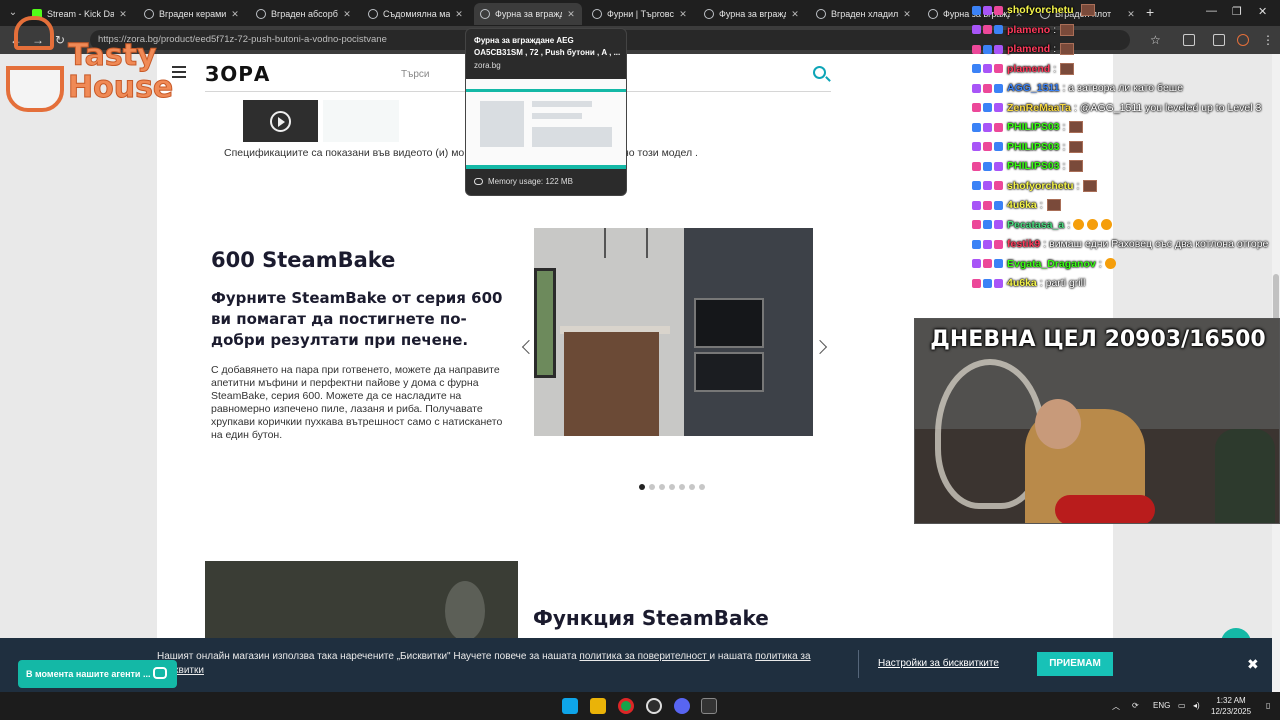 This screenshot has width=1280, height=720. I want to click on pot-icon, so click(35, 89).